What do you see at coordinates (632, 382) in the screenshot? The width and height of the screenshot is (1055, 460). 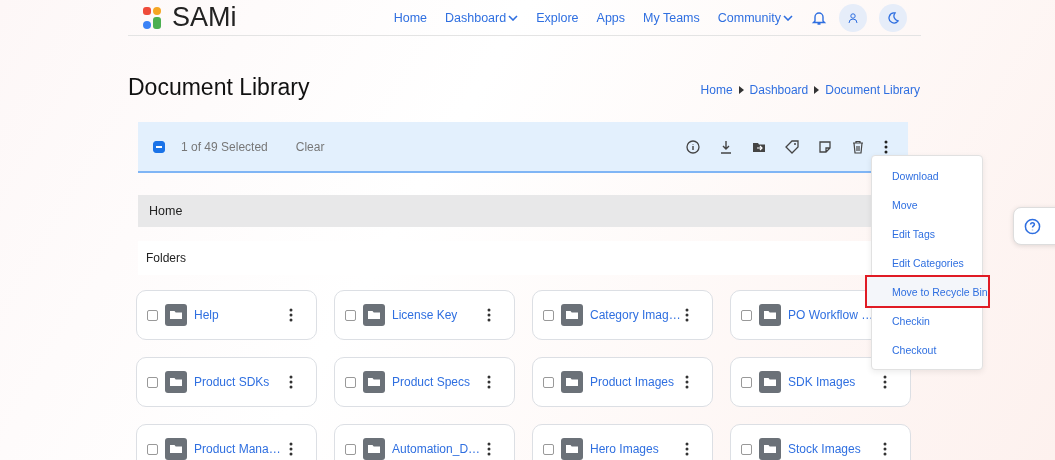 I see `folder-name: Product Images` at bounding box center [632, 382].